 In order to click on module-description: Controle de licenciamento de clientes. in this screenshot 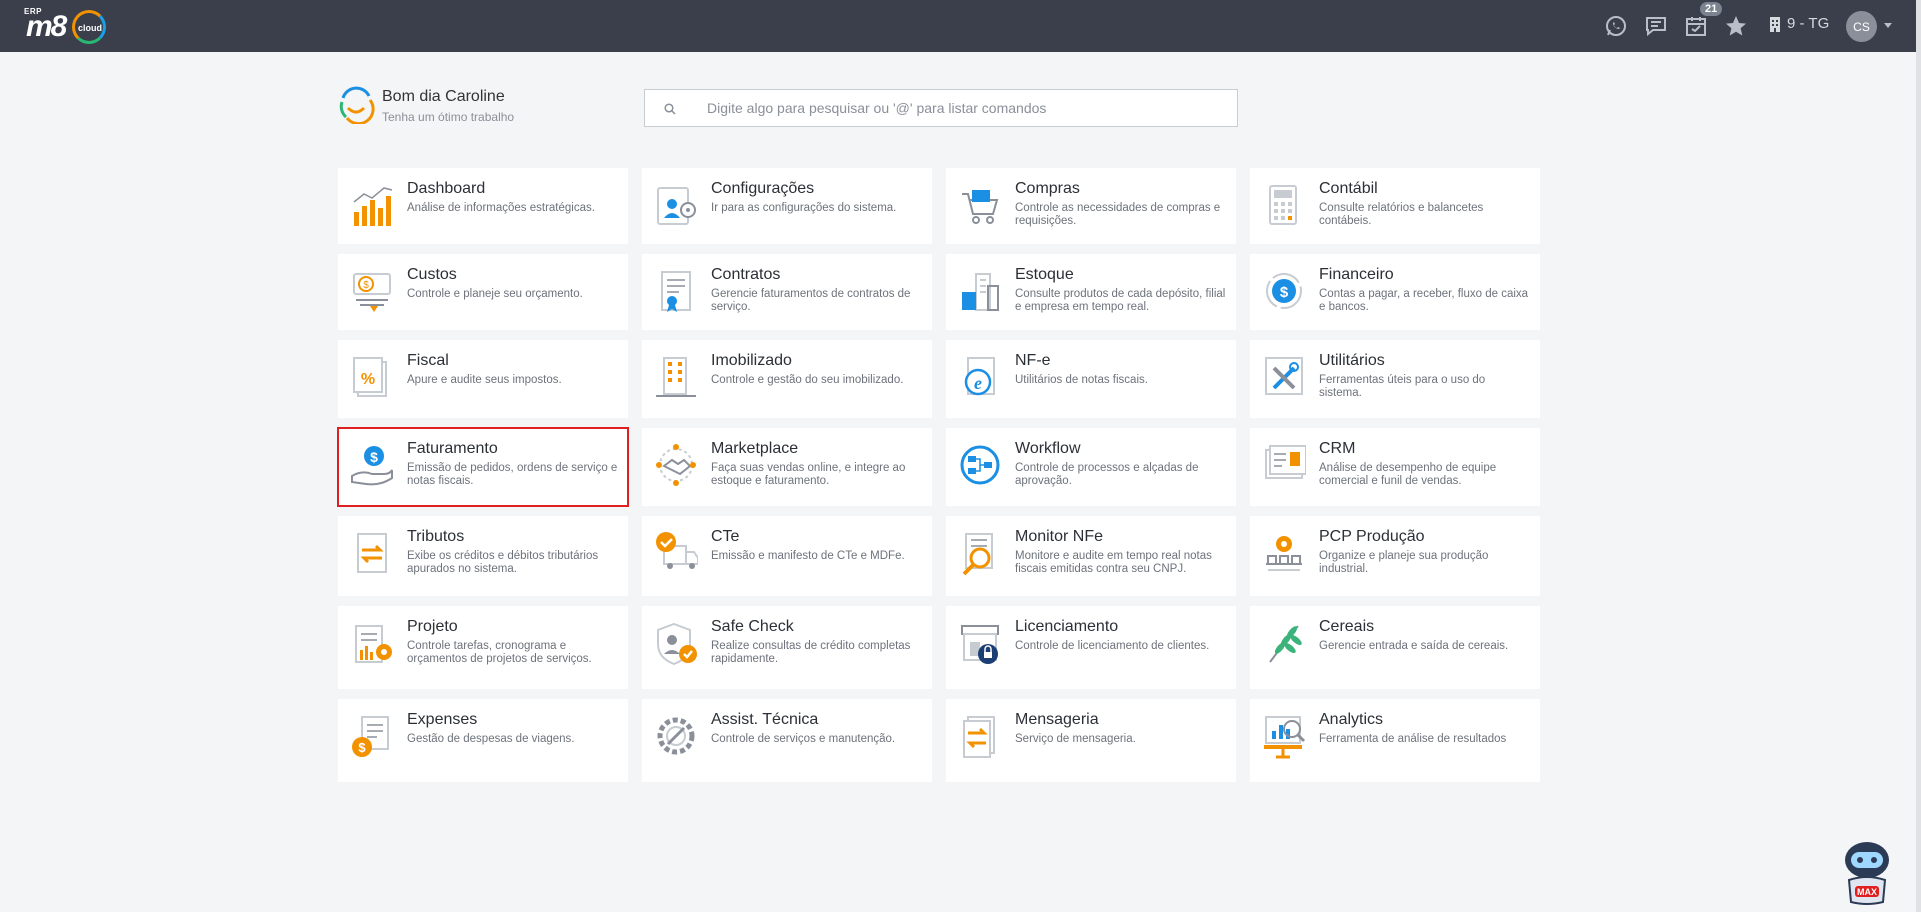, I will do `click(1112, 646)`.